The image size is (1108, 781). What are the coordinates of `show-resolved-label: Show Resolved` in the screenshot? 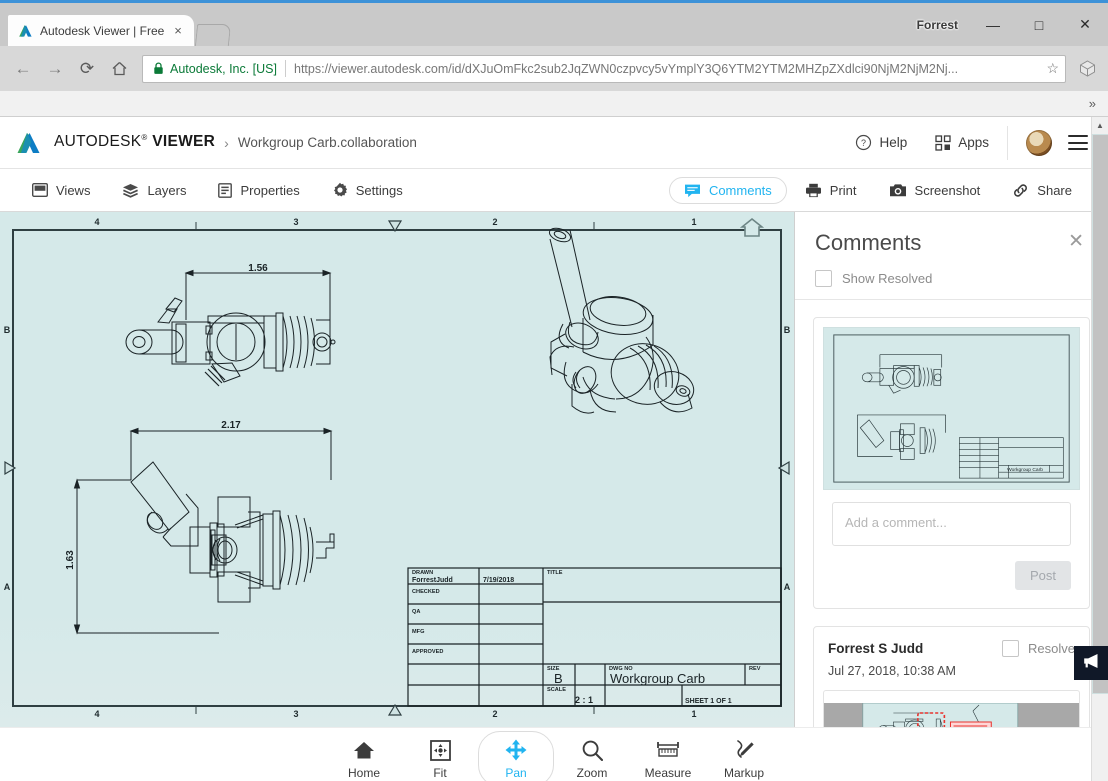 It's located at (887, 278).